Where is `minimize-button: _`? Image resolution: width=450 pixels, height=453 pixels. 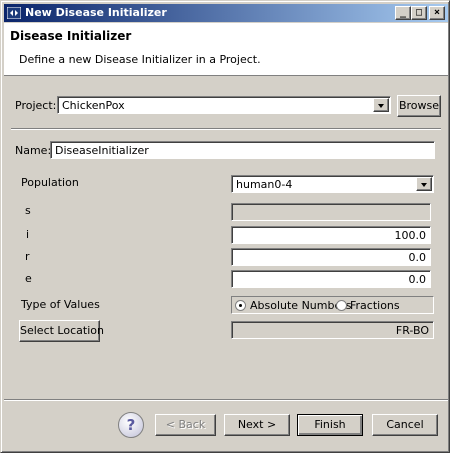 minimize-button: _ is located at coordinates (403, 13).